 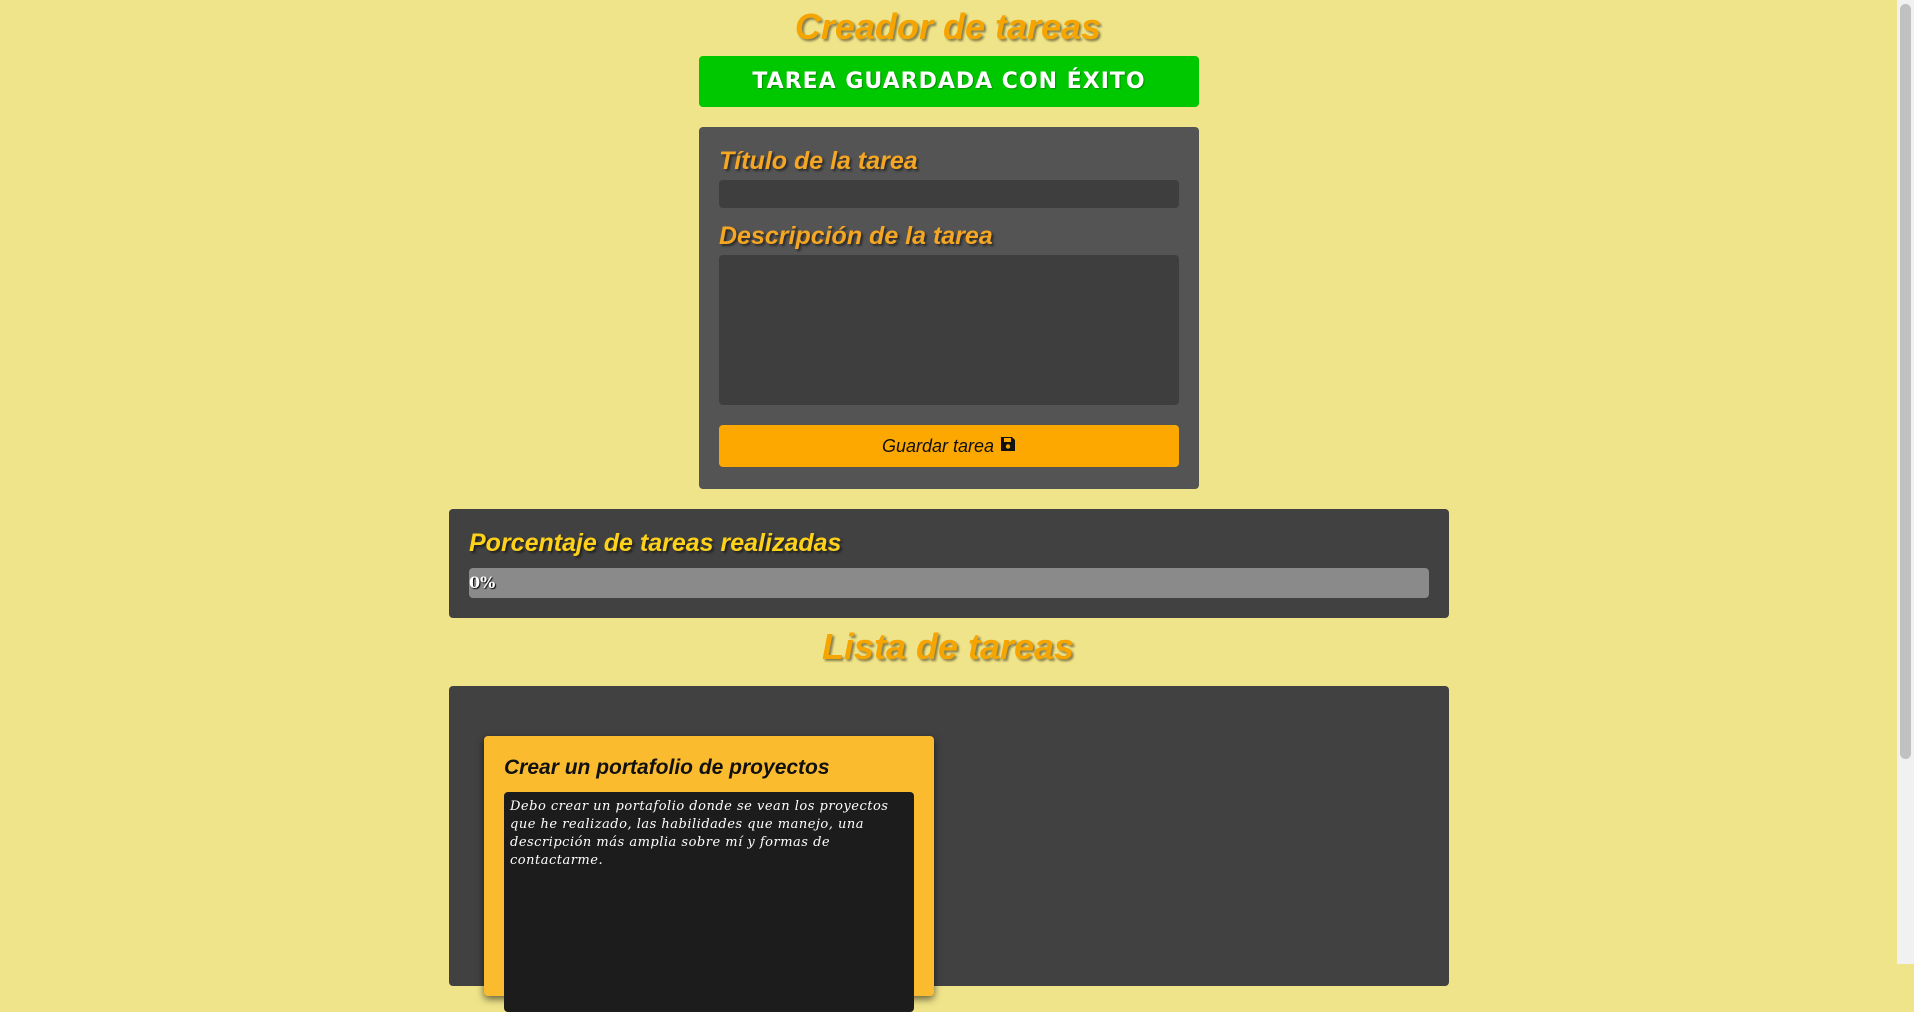 I want to click on save-task-label: Guardar tarea, so click(x=938, y=445).